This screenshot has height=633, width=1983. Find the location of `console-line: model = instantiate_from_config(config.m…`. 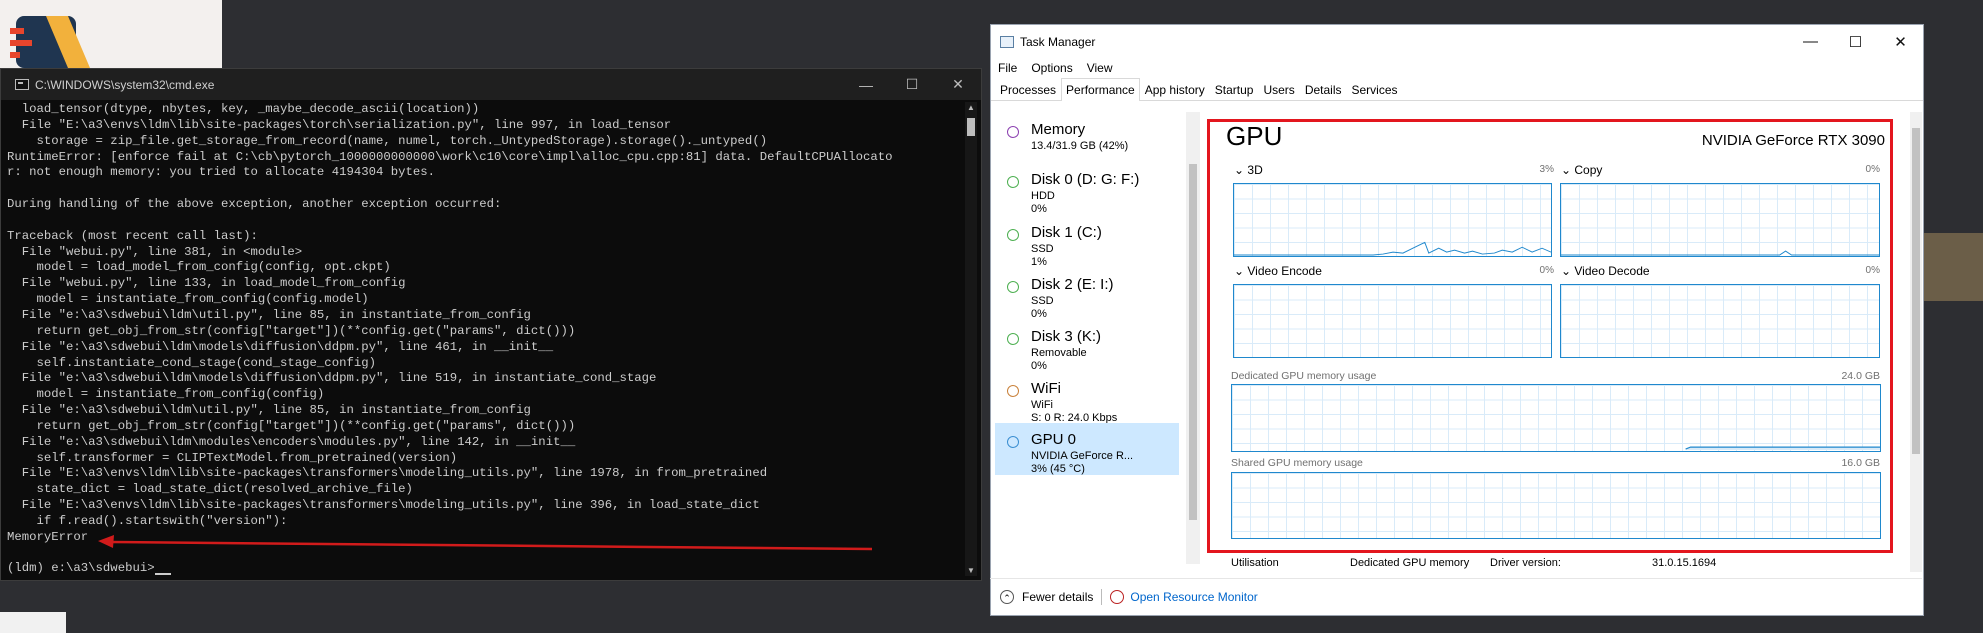

console-line: model = instantiate_from_config(config.m… is located at coordinates (188, 299).